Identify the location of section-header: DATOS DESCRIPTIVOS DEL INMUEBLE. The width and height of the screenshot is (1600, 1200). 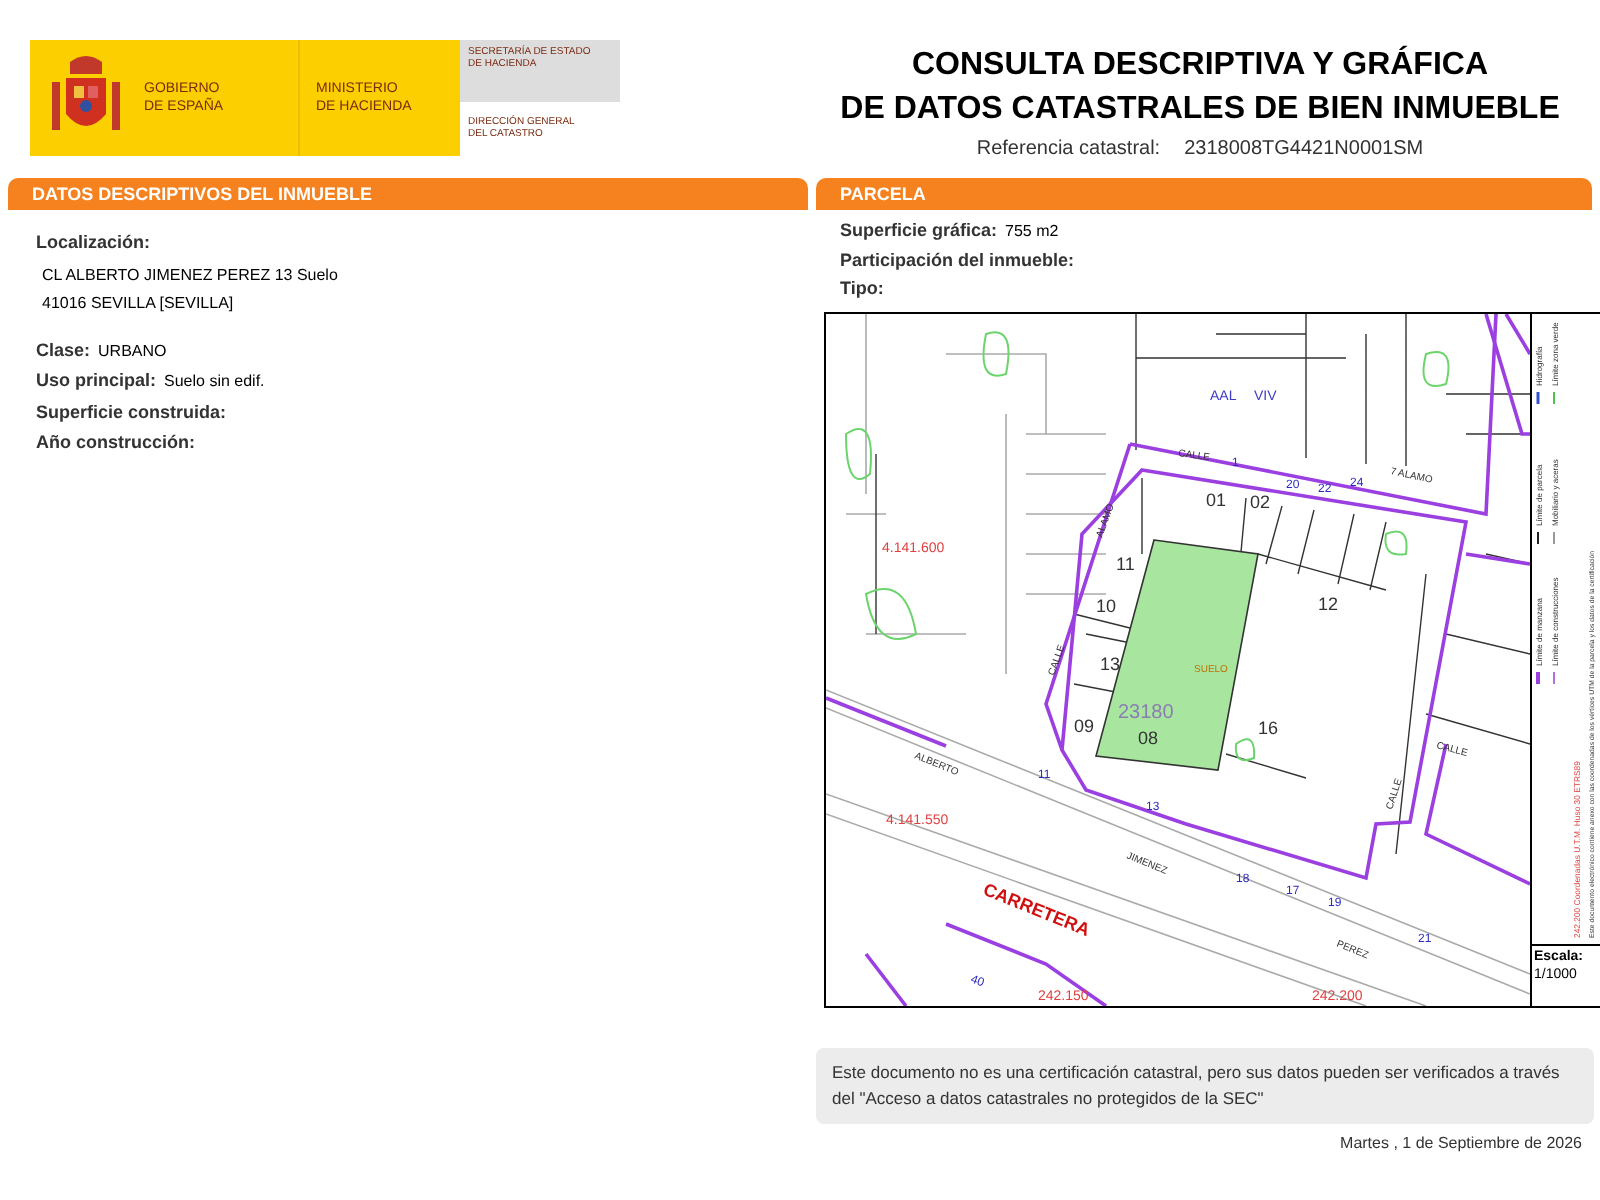
(408, 194).